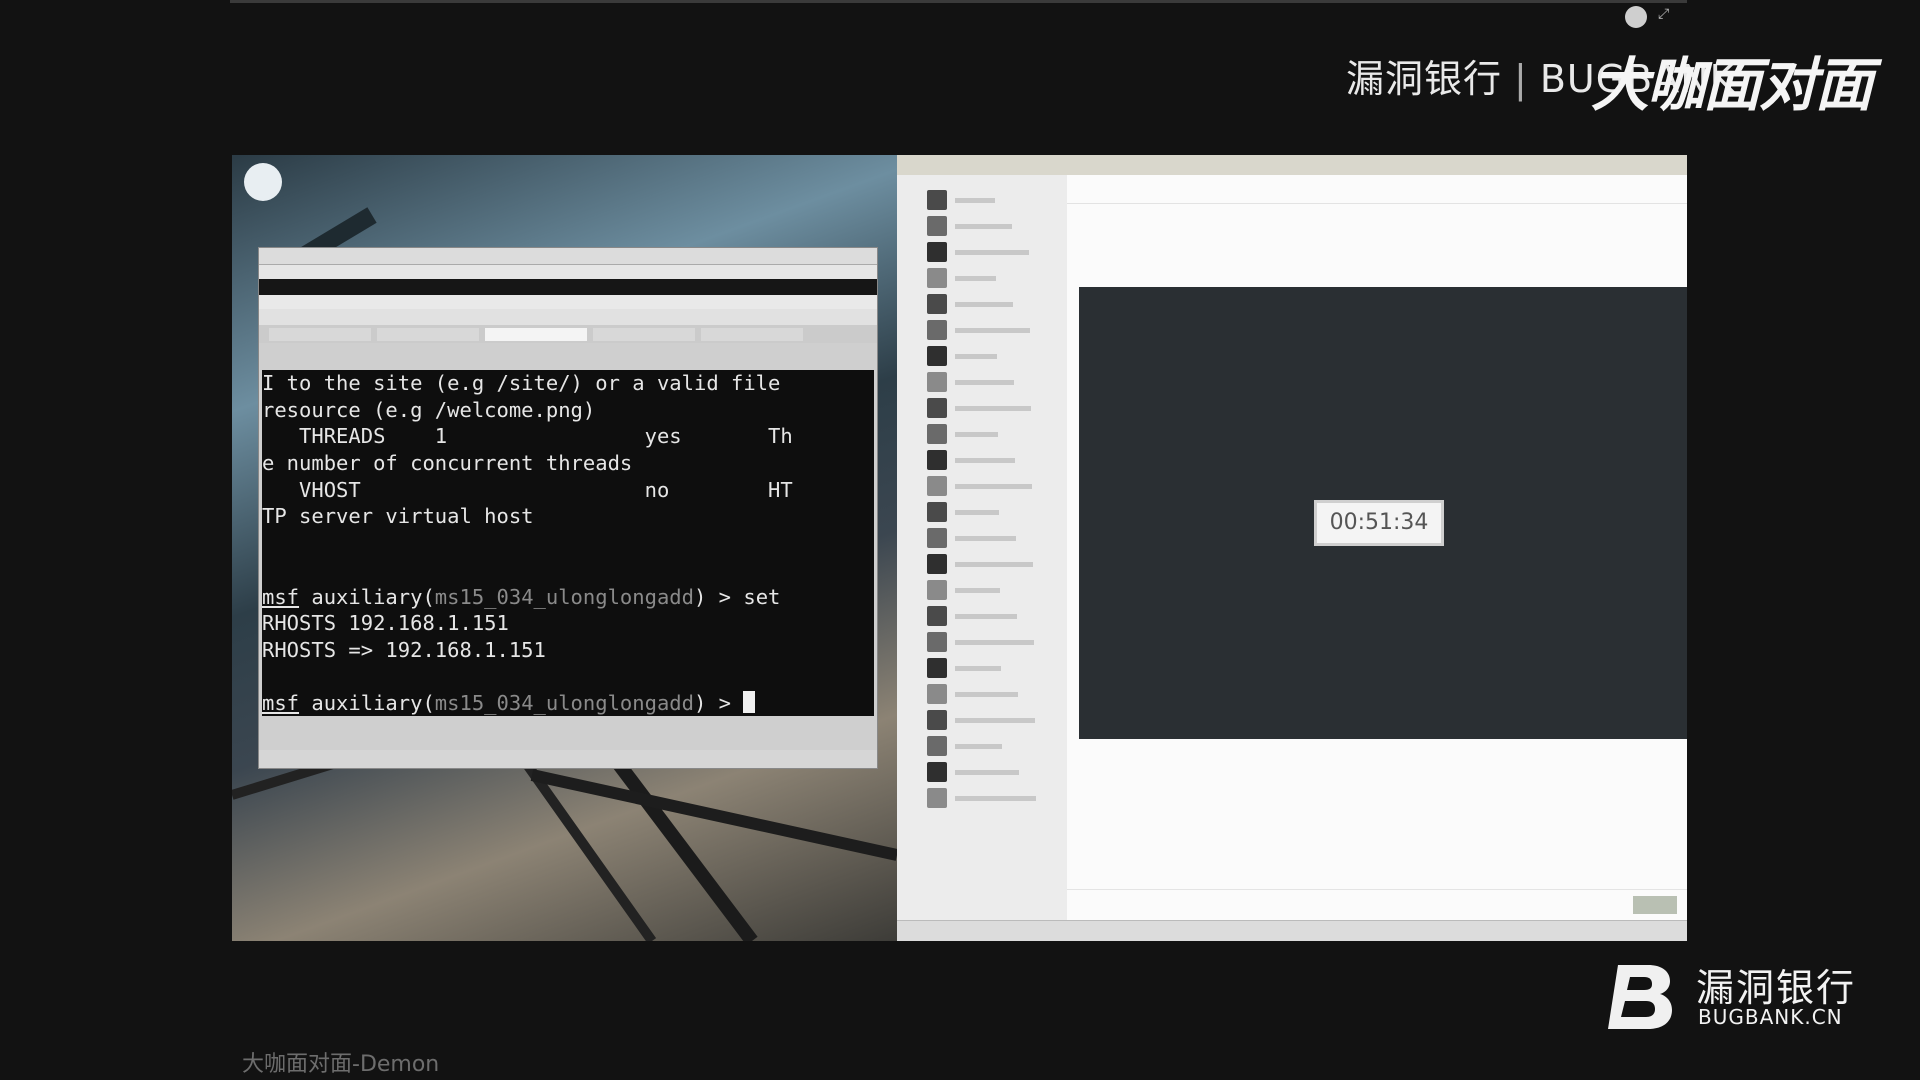 This screenshot has height=1080, width=1920. What do you see at coordinates (1655, 905) in the screenshot?
I see `send-button` at bounding box center [1655, 905].